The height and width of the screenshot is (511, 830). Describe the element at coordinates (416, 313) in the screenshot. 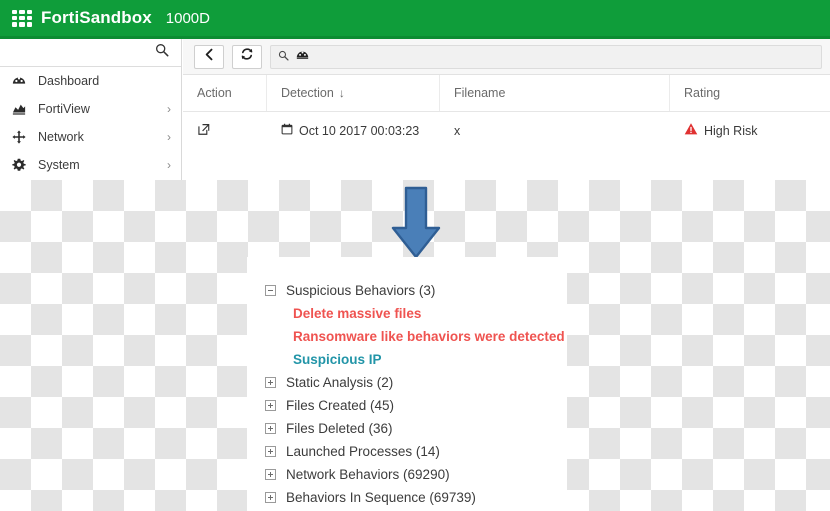

I see `tree-child-item: Delete massive files` at that location.